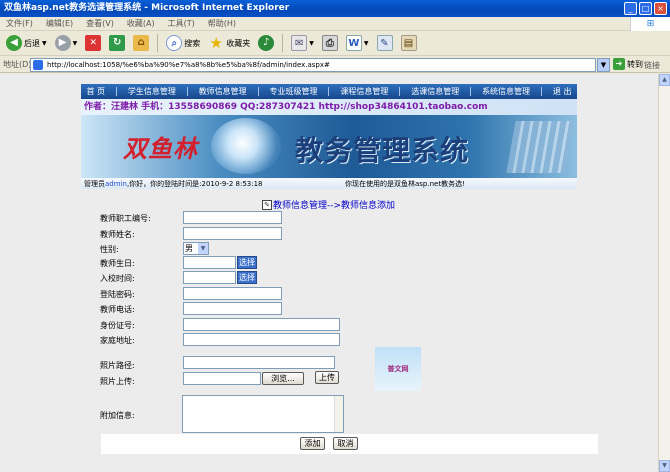 The width and height of the screenshot is (670, 472). What do you see at coordinates (232, 308) in the screenshot?
I see `phone-input` at bounding box center [232, 308].